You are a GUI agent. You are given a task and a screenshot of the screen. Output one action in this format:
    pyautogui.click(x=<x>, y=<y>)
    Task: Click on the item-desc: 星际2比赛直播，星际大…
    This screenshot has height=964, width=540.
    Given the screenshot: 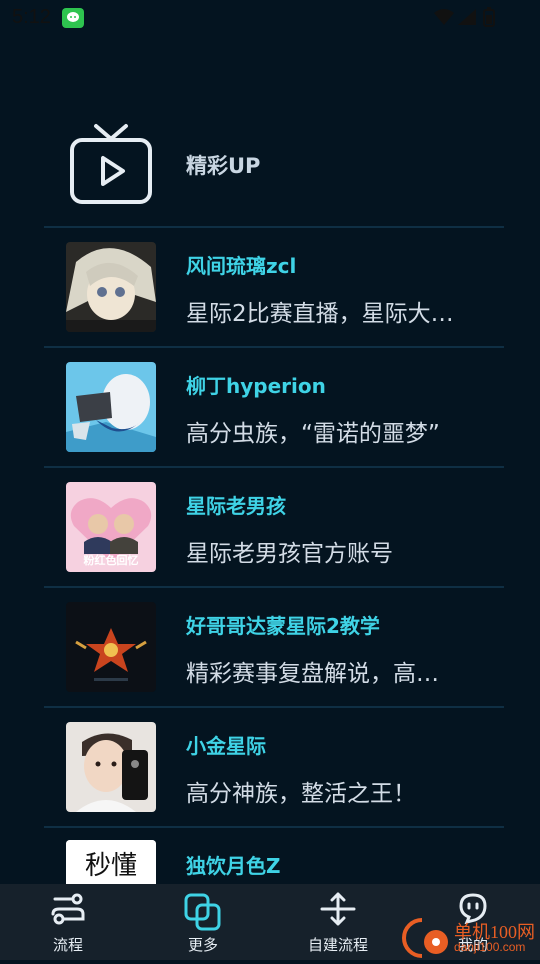 What is the action you would take?
    pyautogui.click(x=320, y=314)
    